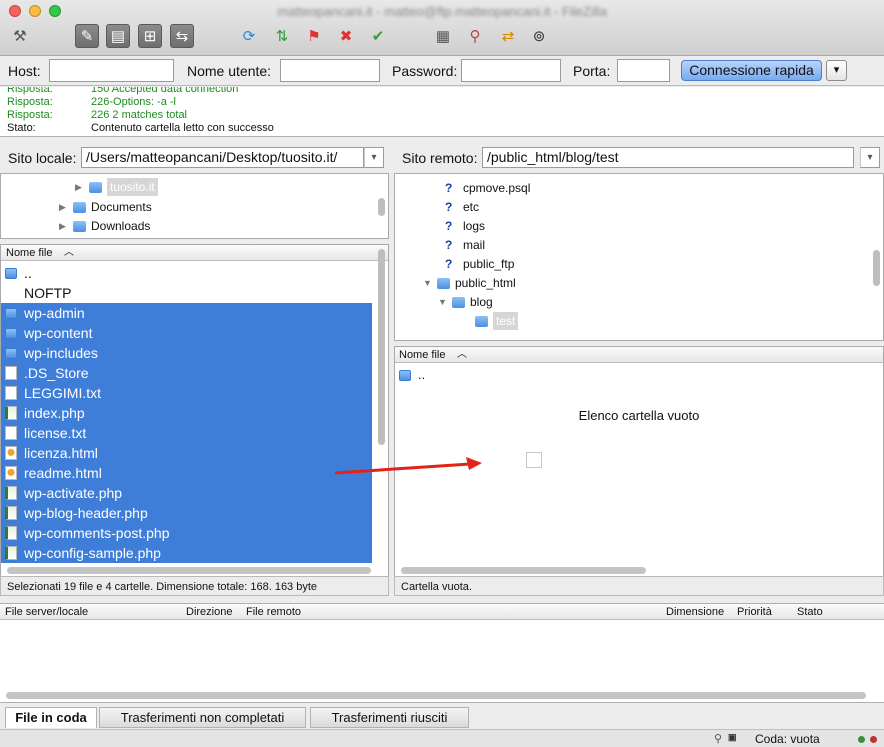  I want to click on local-file-row: .DS_Store, so click(186, 373).